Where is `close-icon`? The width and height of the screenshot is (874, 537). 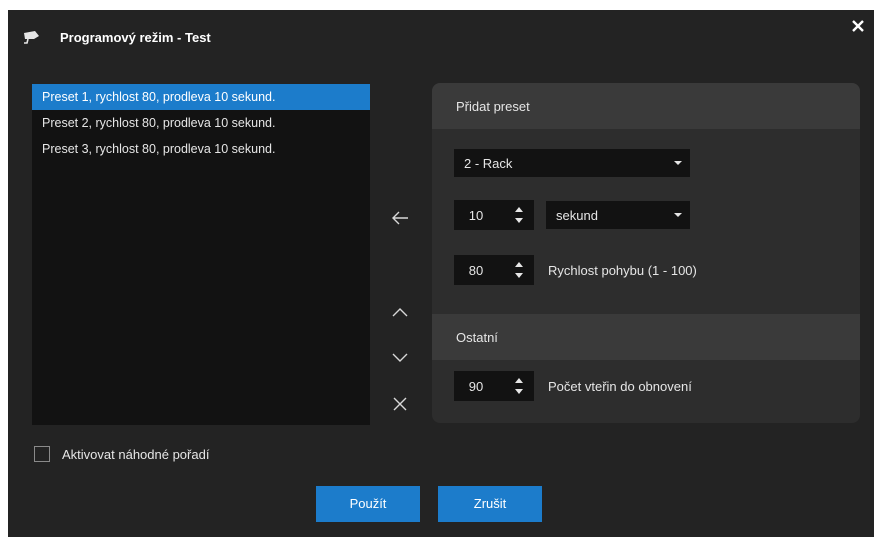
close-icon is located at coordinates (858, 26).